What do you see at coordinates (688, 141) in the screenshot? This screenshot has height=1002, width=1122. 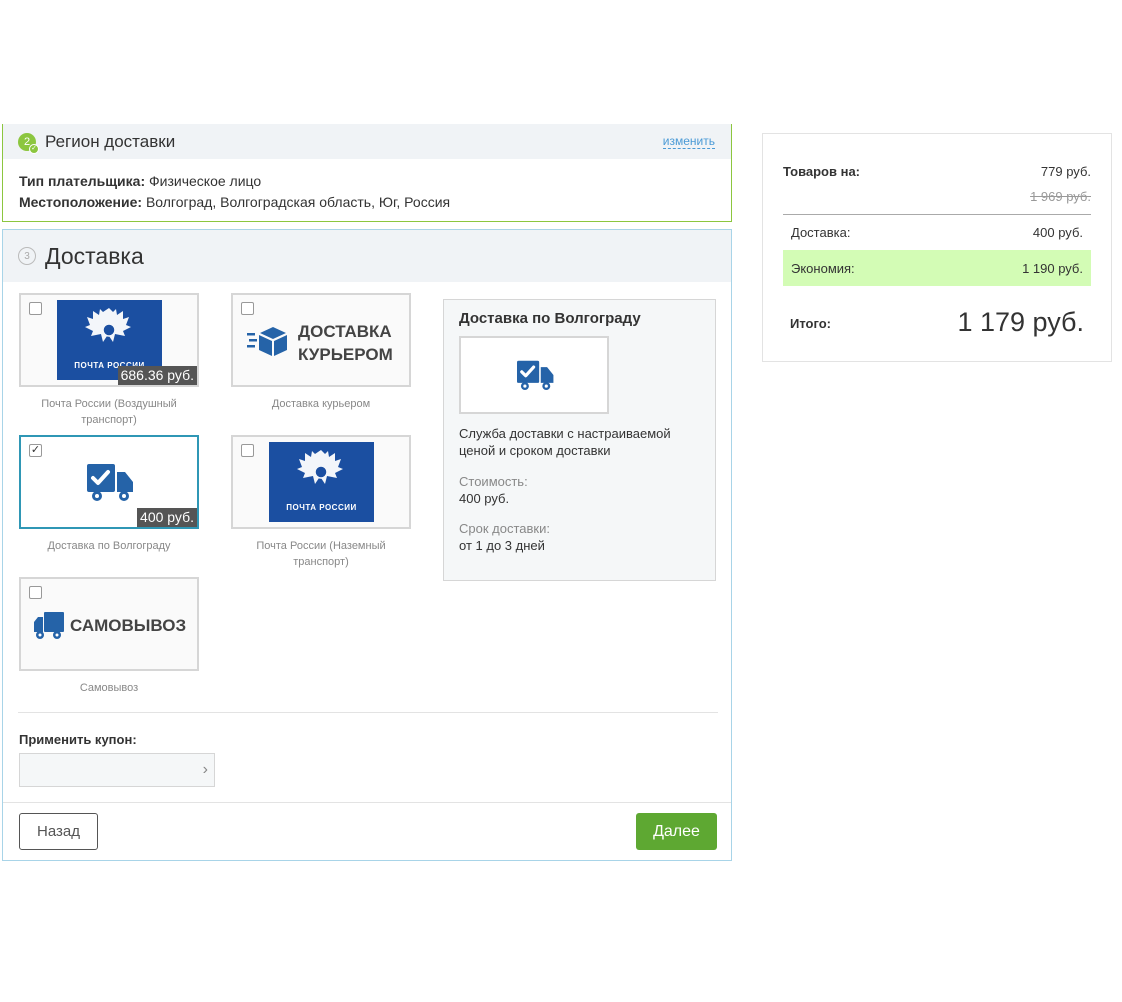 I see `change-region-link: изменить` at bounding box center [688, 141].